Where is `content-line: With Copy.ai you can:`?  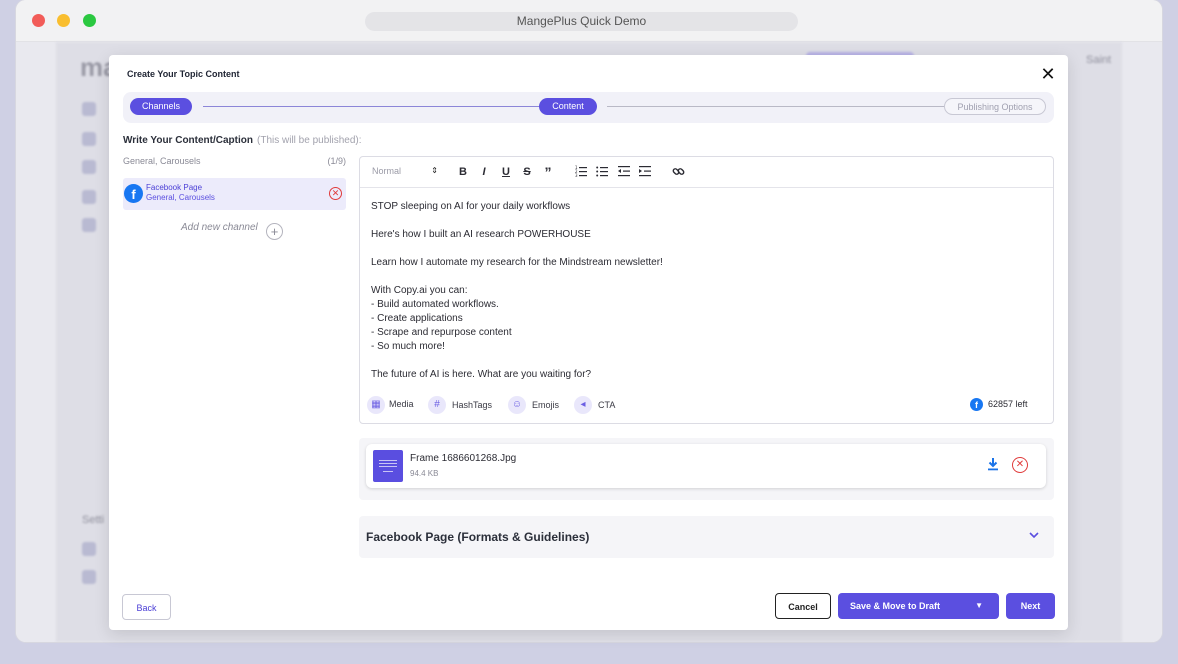
content-line: With Copy.ai you can: is located at coordinates (419, 290).